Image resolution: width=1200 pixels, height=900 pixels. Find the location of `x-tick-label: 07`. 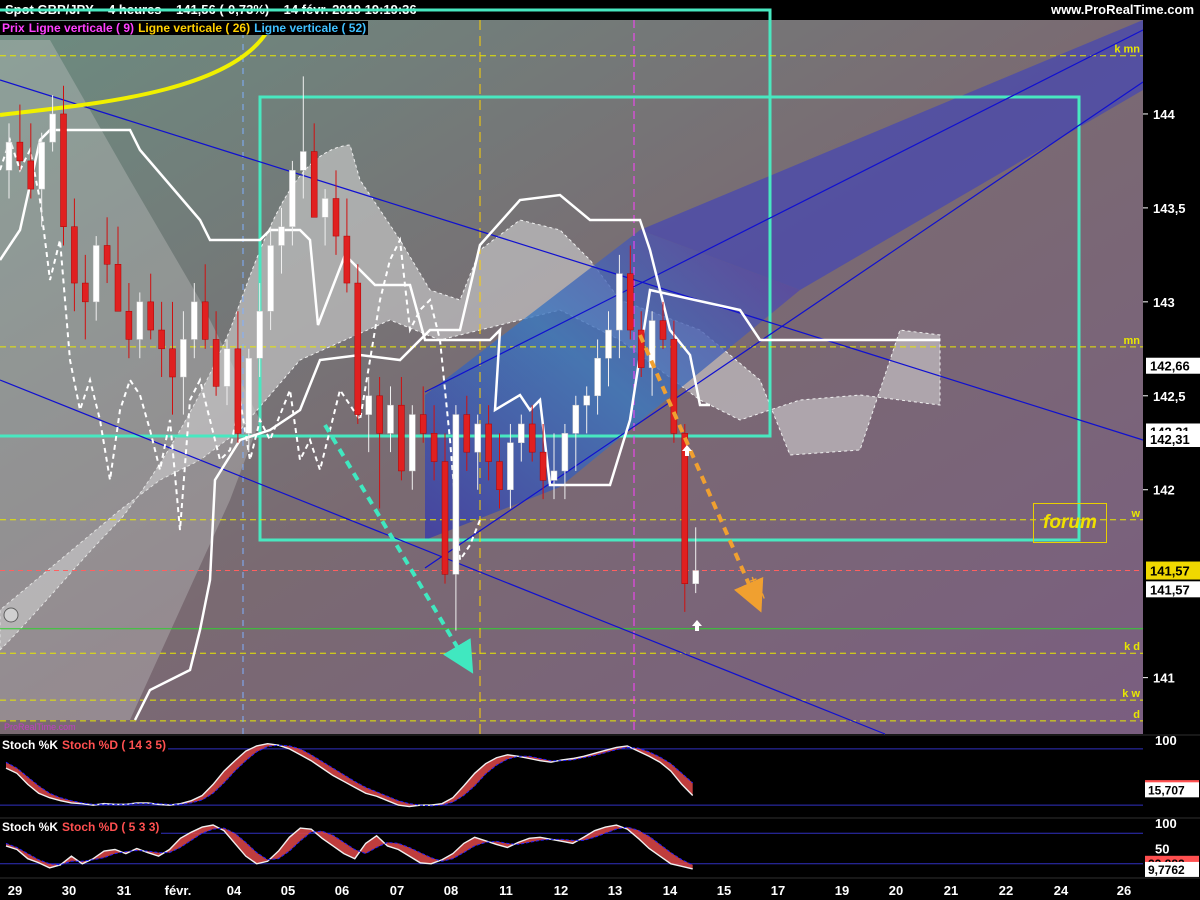

x-tick-label: 07 is located at coordinates (397, 890).